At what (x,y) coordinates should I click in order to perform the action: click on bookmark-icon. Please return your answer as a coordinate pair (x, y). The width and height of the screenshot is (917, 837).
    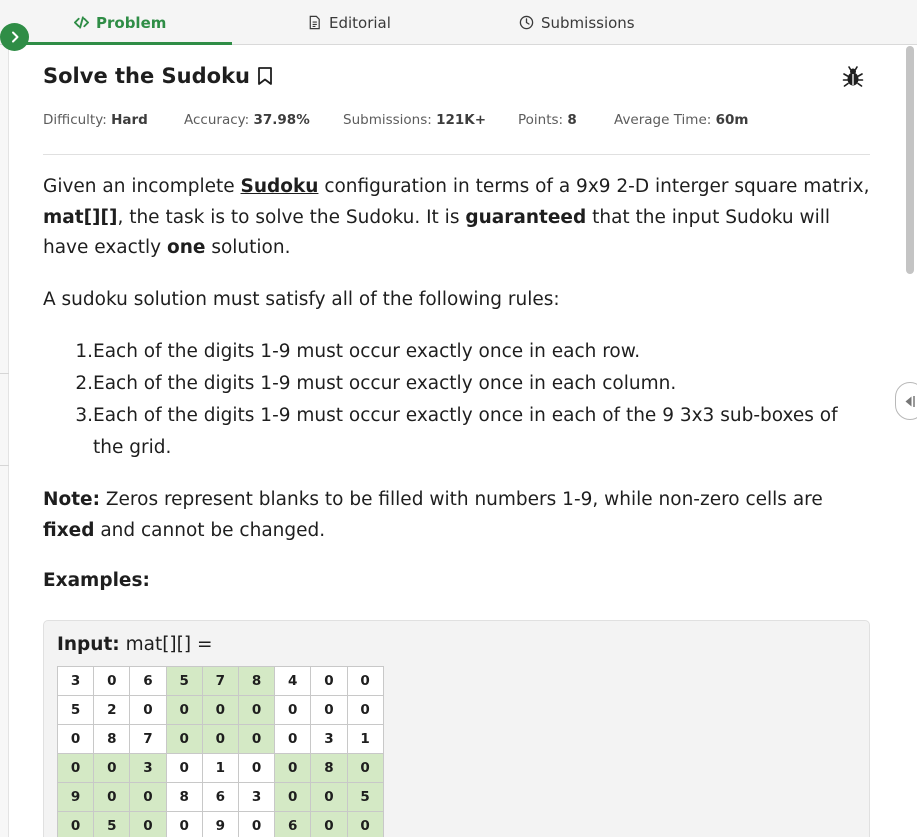
    Looking at the image, I should click on (265, 76).